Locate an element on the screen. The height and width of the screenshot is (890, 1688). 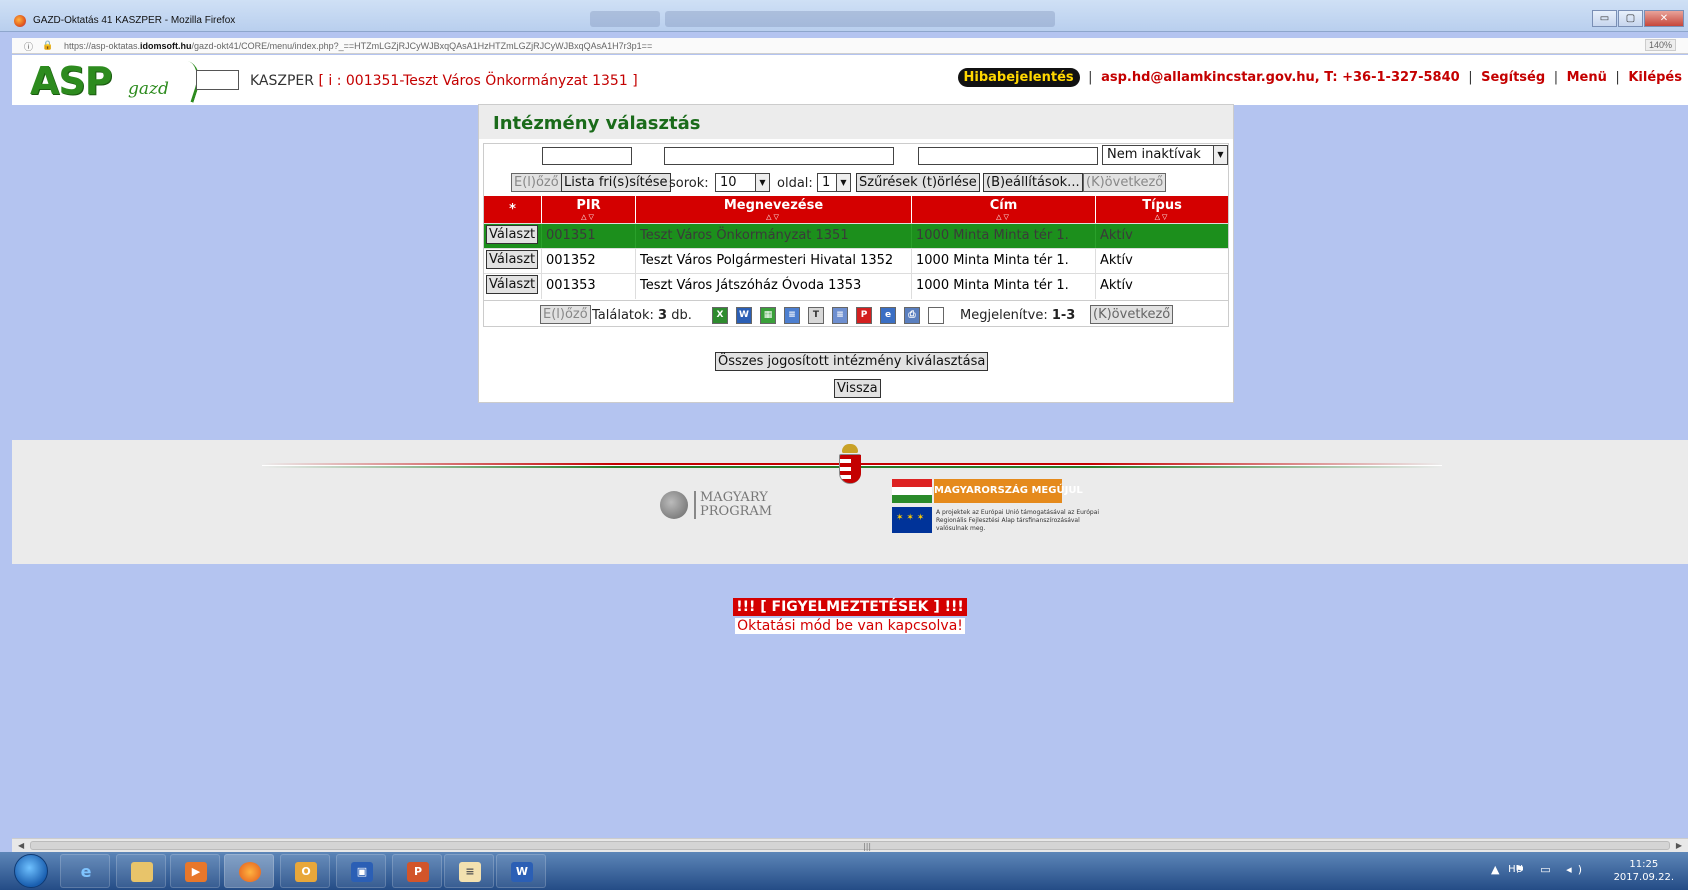
start-button is located at coordinates (31, 871).